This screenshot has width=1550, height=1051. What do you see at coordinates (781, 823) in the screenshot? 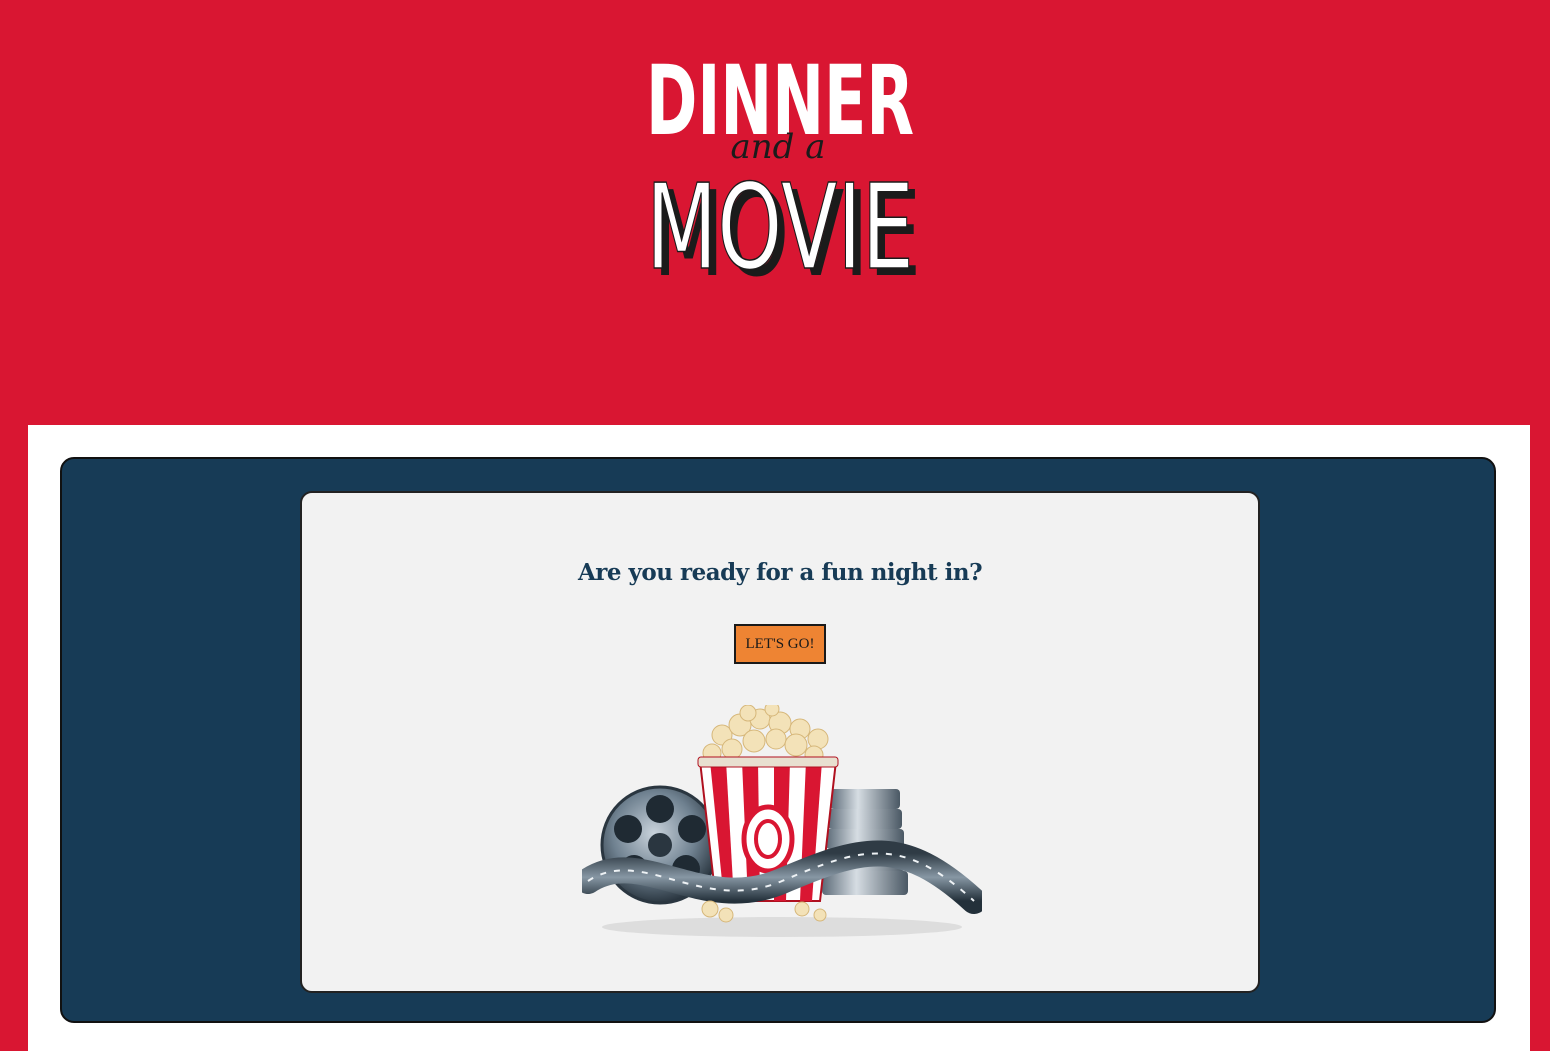
I see `popcorn-film-reel-icon` at bounding box center [781, 823].